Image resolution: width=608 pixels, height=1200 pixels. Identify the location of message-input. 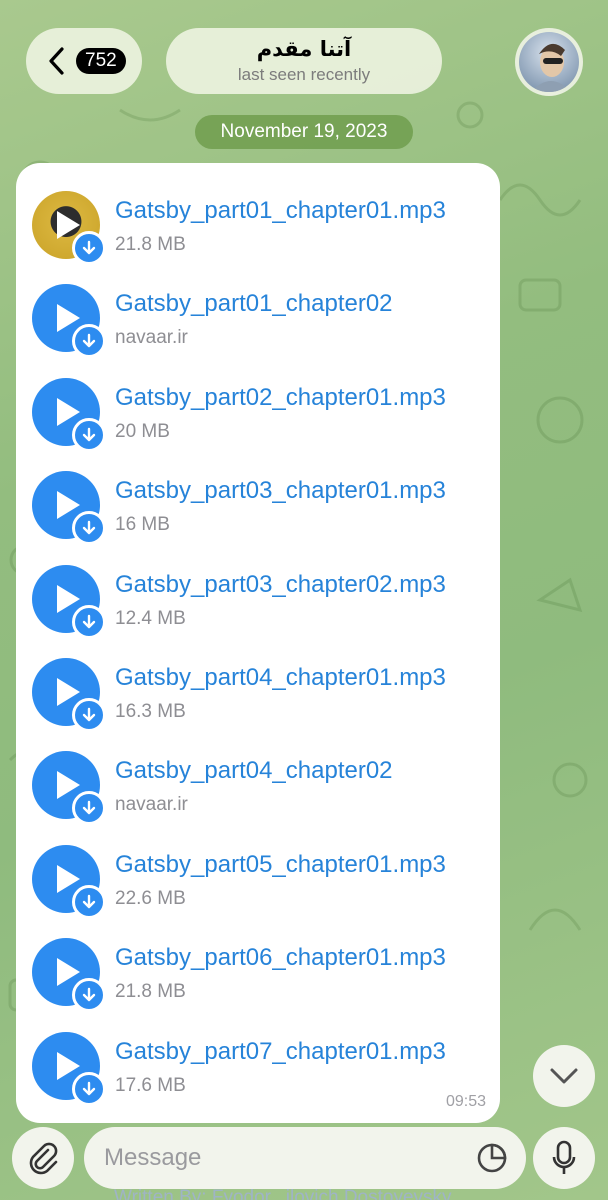
(305, 1158).